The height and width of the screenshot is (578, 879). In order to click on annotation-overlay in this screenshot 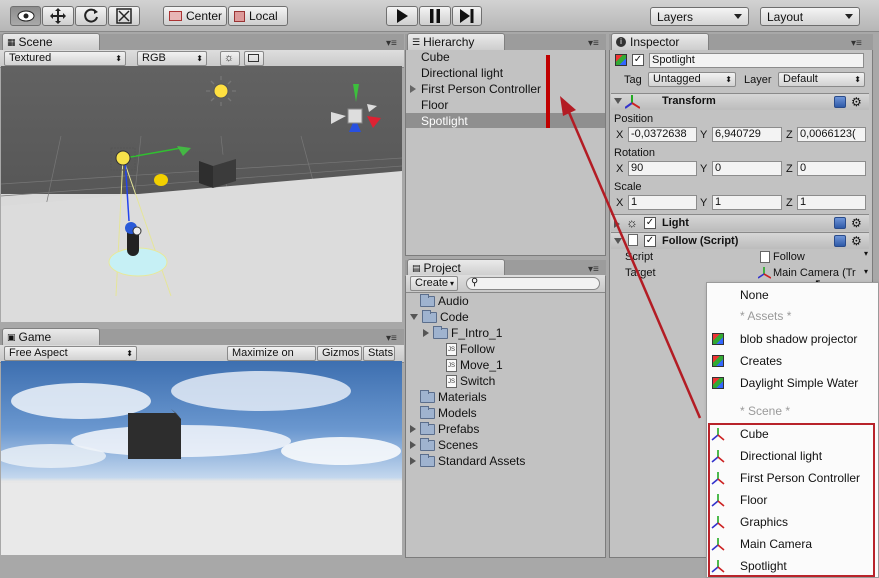, I will do `click(624, 237)`.